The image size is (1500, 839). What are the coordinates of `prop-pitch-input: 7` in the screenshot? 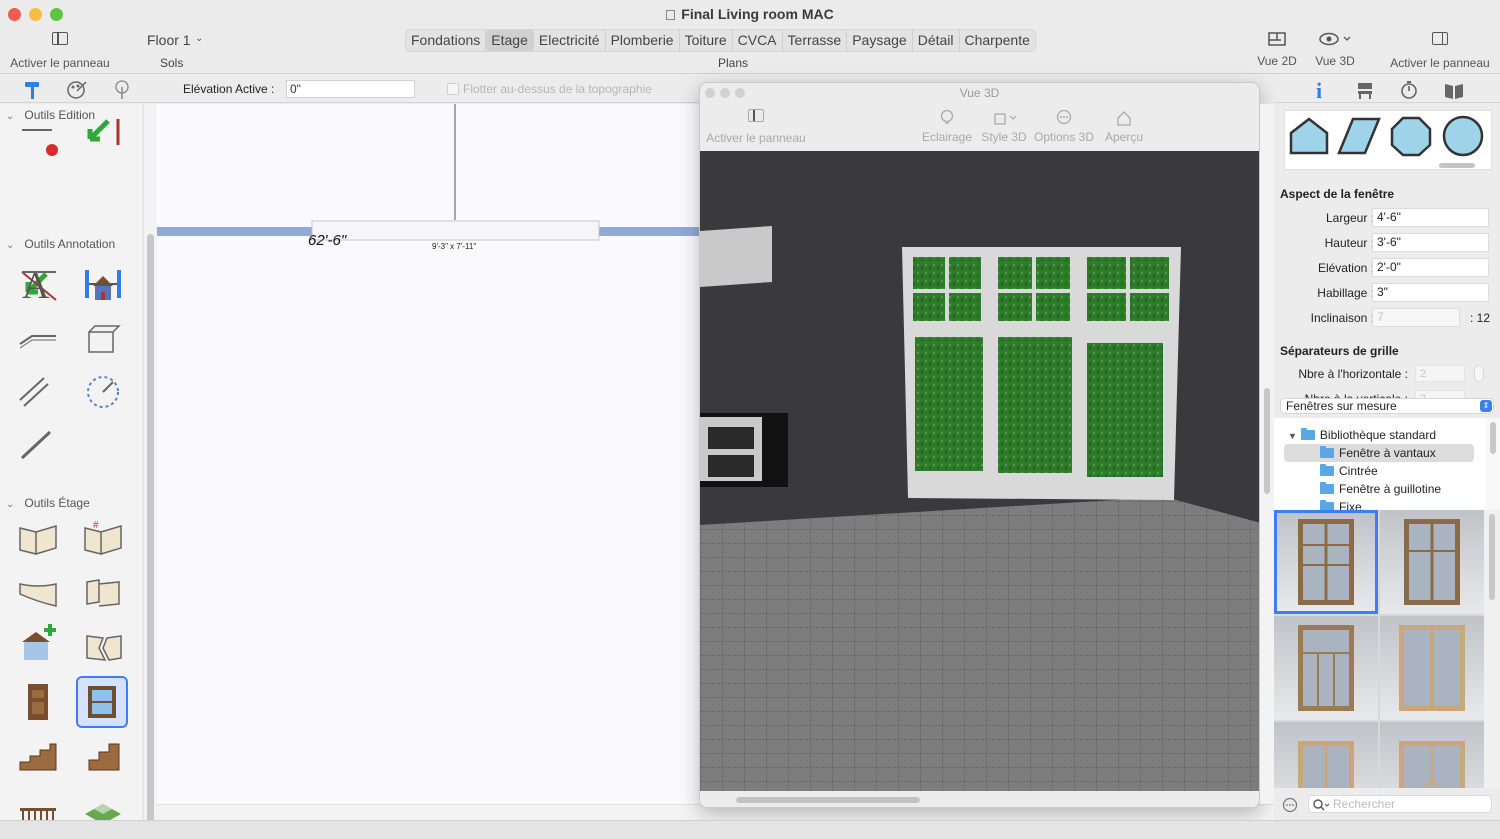 It's located at (1416, 317).